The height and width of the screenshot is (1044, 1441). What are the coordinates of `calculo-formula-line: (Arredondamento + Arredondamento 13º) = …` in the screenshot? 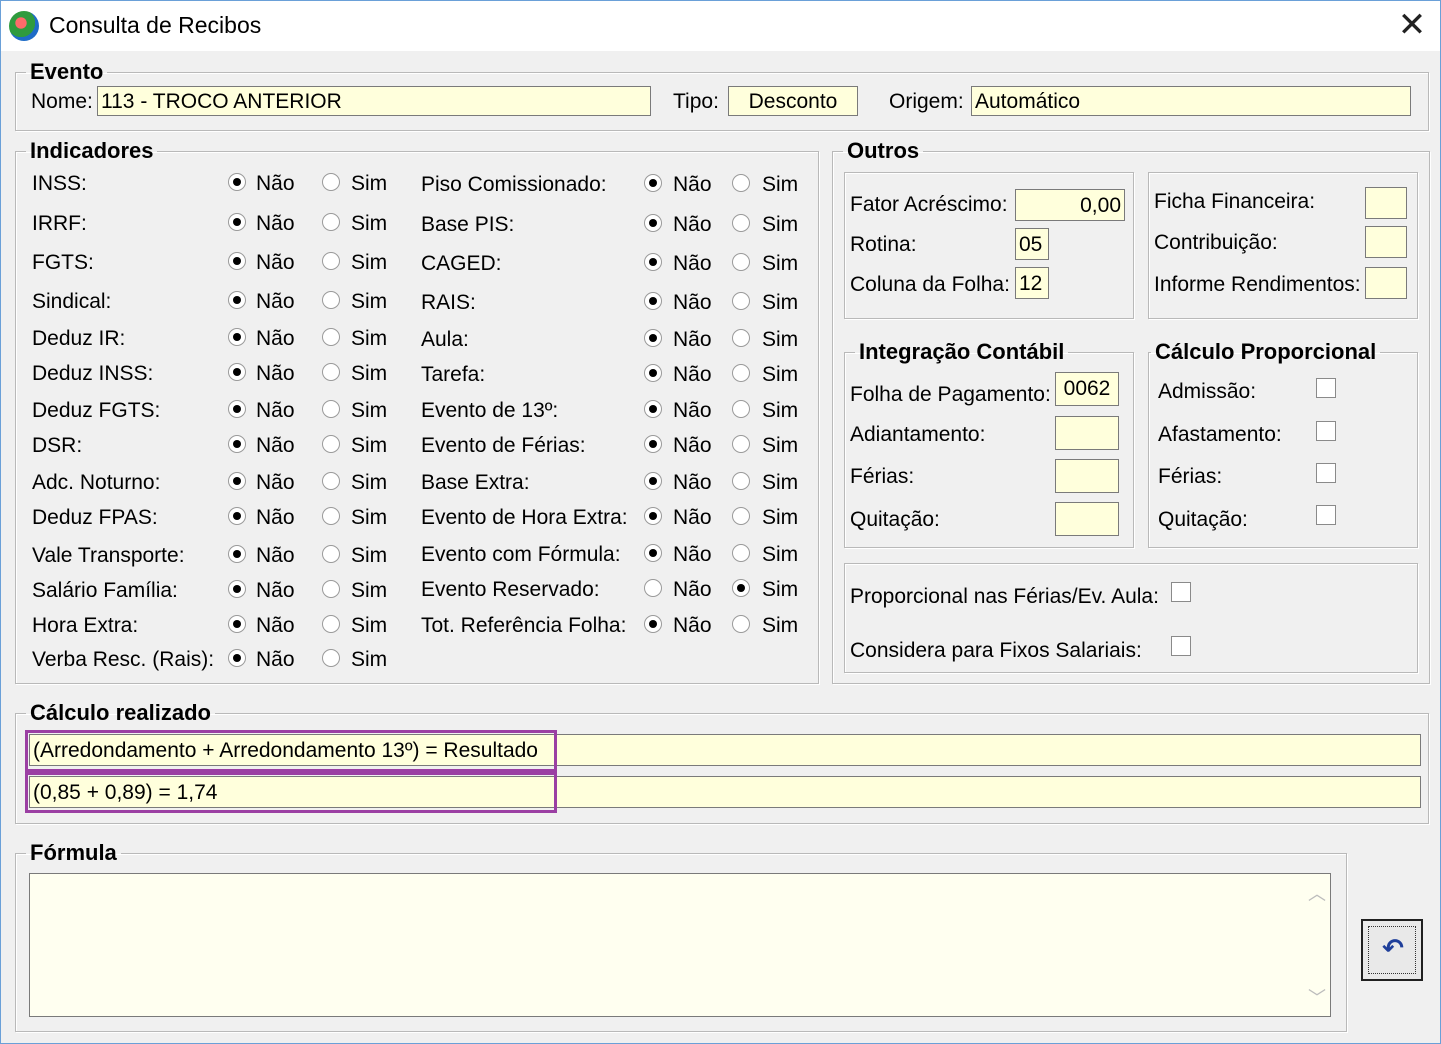 It's located at (725, 750).